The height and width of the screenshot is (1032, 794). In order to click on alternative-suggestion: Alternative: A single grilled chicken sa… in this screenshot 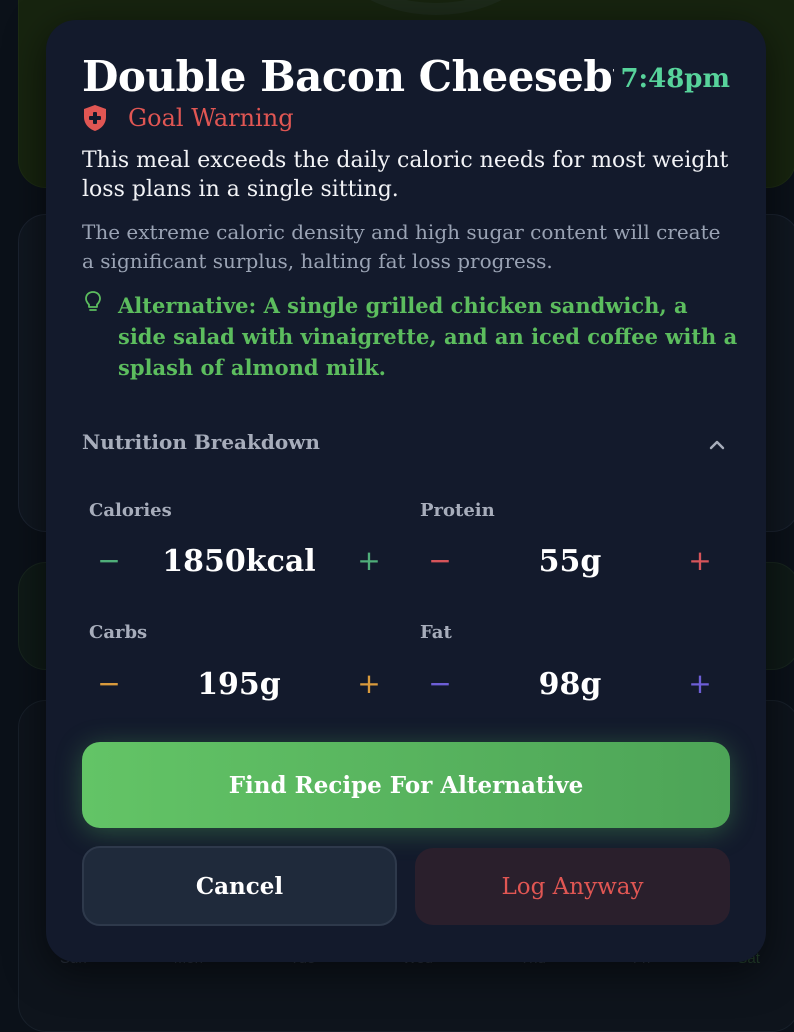, I will do `click(428, 336)`.